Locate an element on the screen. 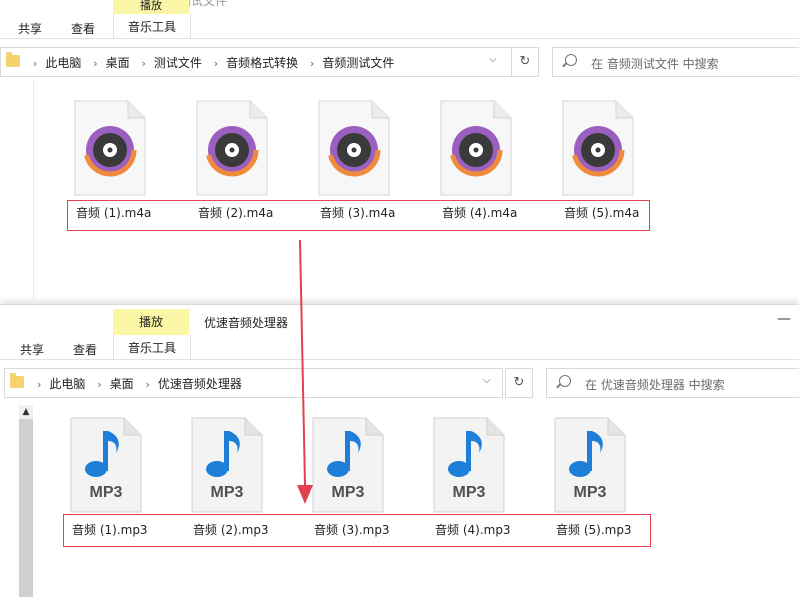 Image resolution: width=799 pixels, height=597 pixels. breadcrumb: › 此电脑 › 桌面 › 优速音频处理器 is located at coordinates (135, 383).